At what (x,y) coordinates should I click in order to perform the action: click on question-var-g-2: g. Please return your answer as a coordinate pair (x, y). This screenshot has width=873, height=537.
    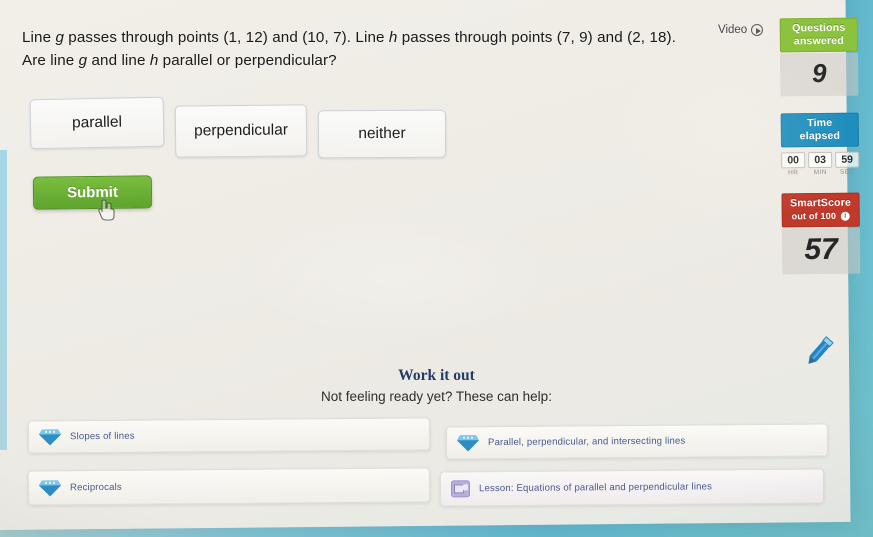
    Looking at the image, I should click on (83, 60).